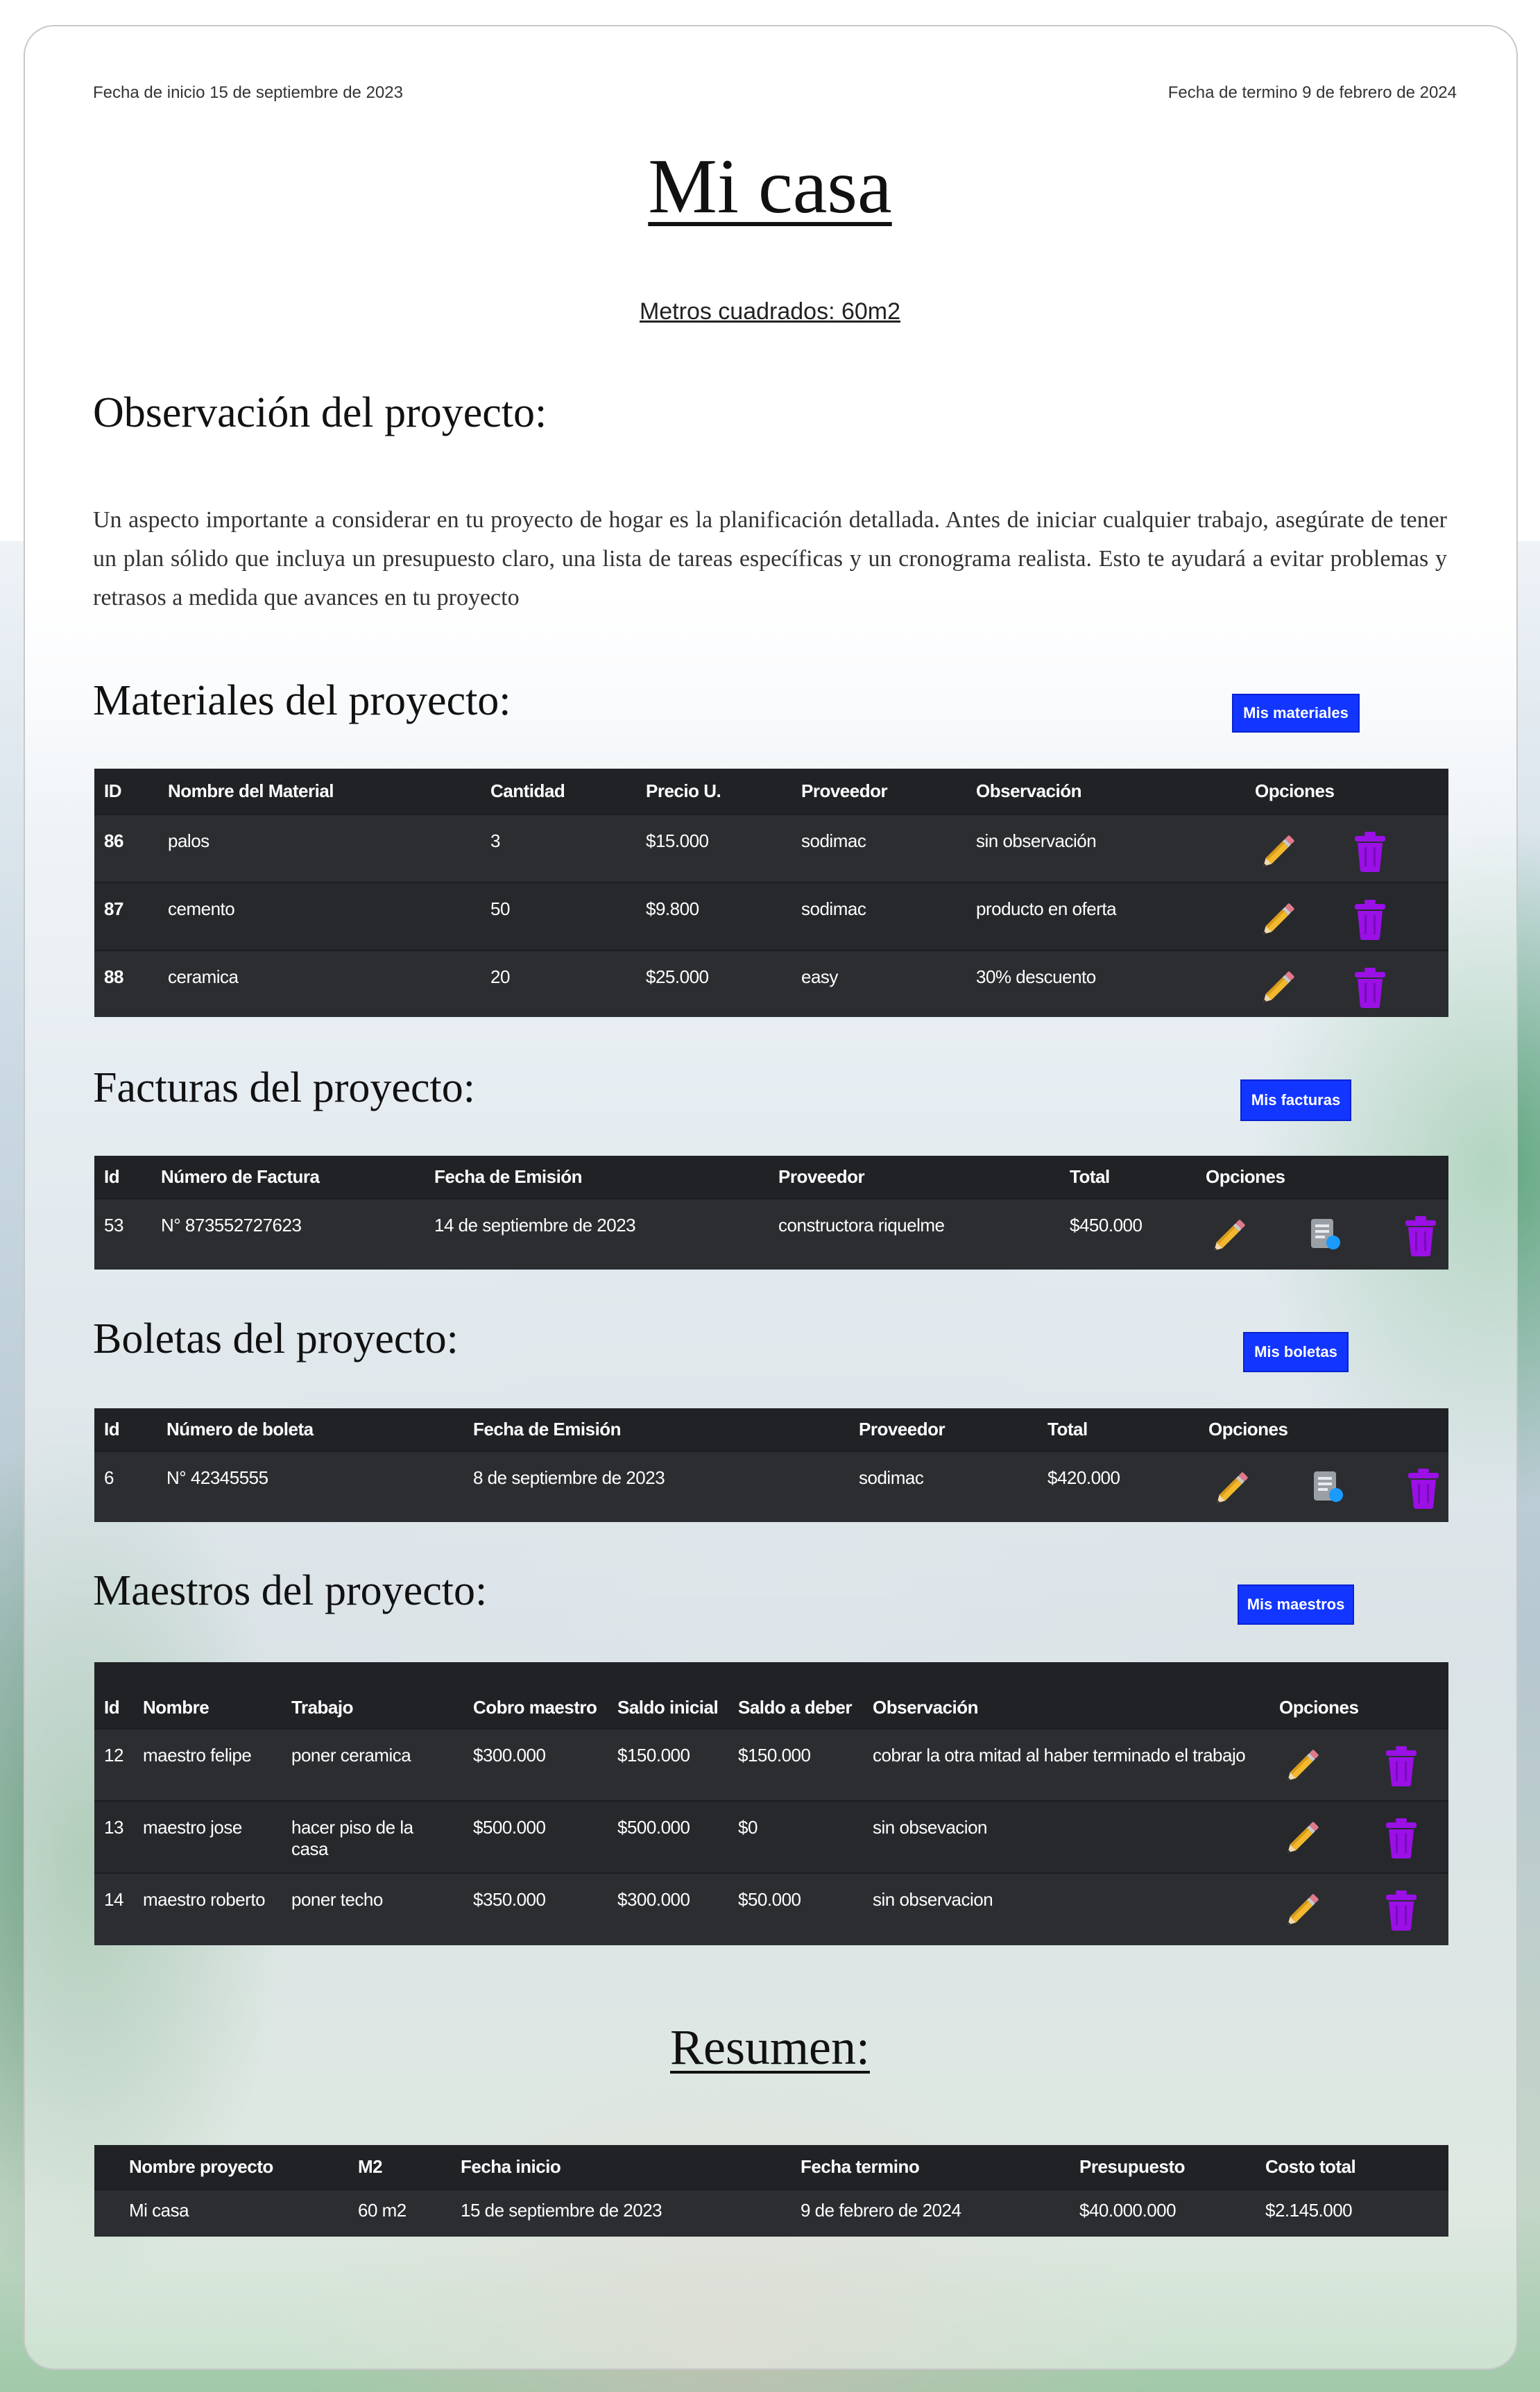  I want to click on col-charge: Cobro maestro, so click(535, 1695).